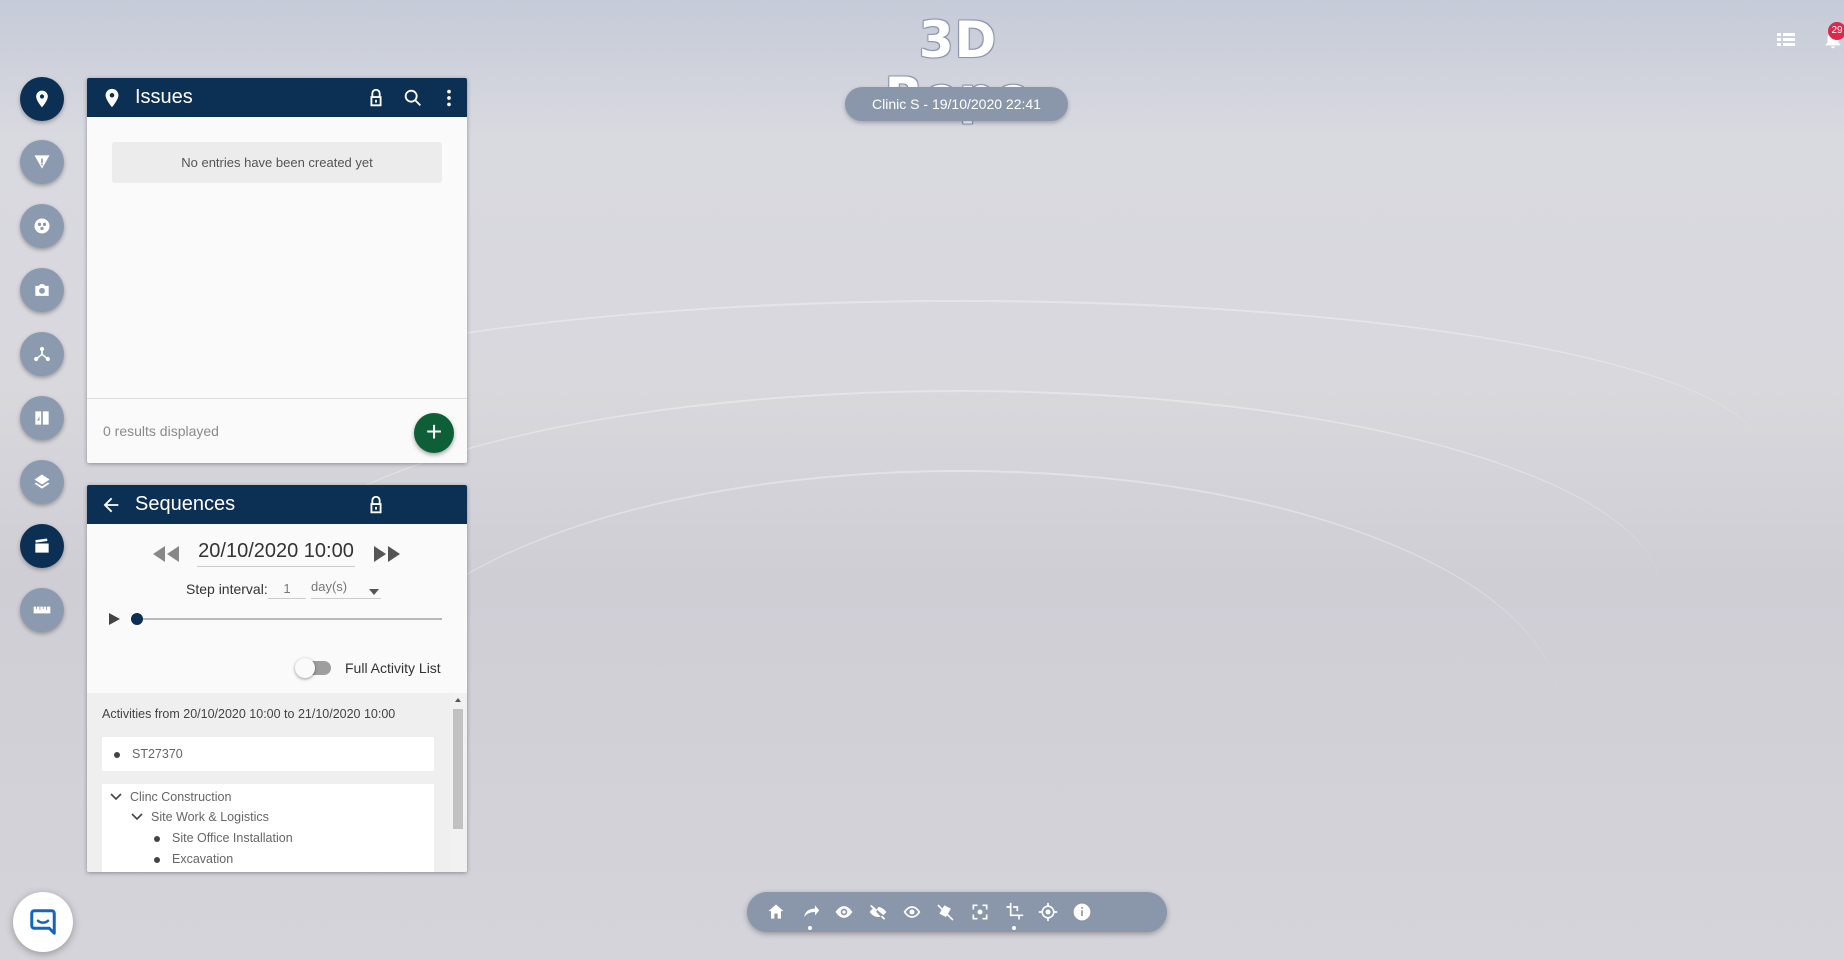  I want to click on navigation-mode-icon, so click(810, 912).